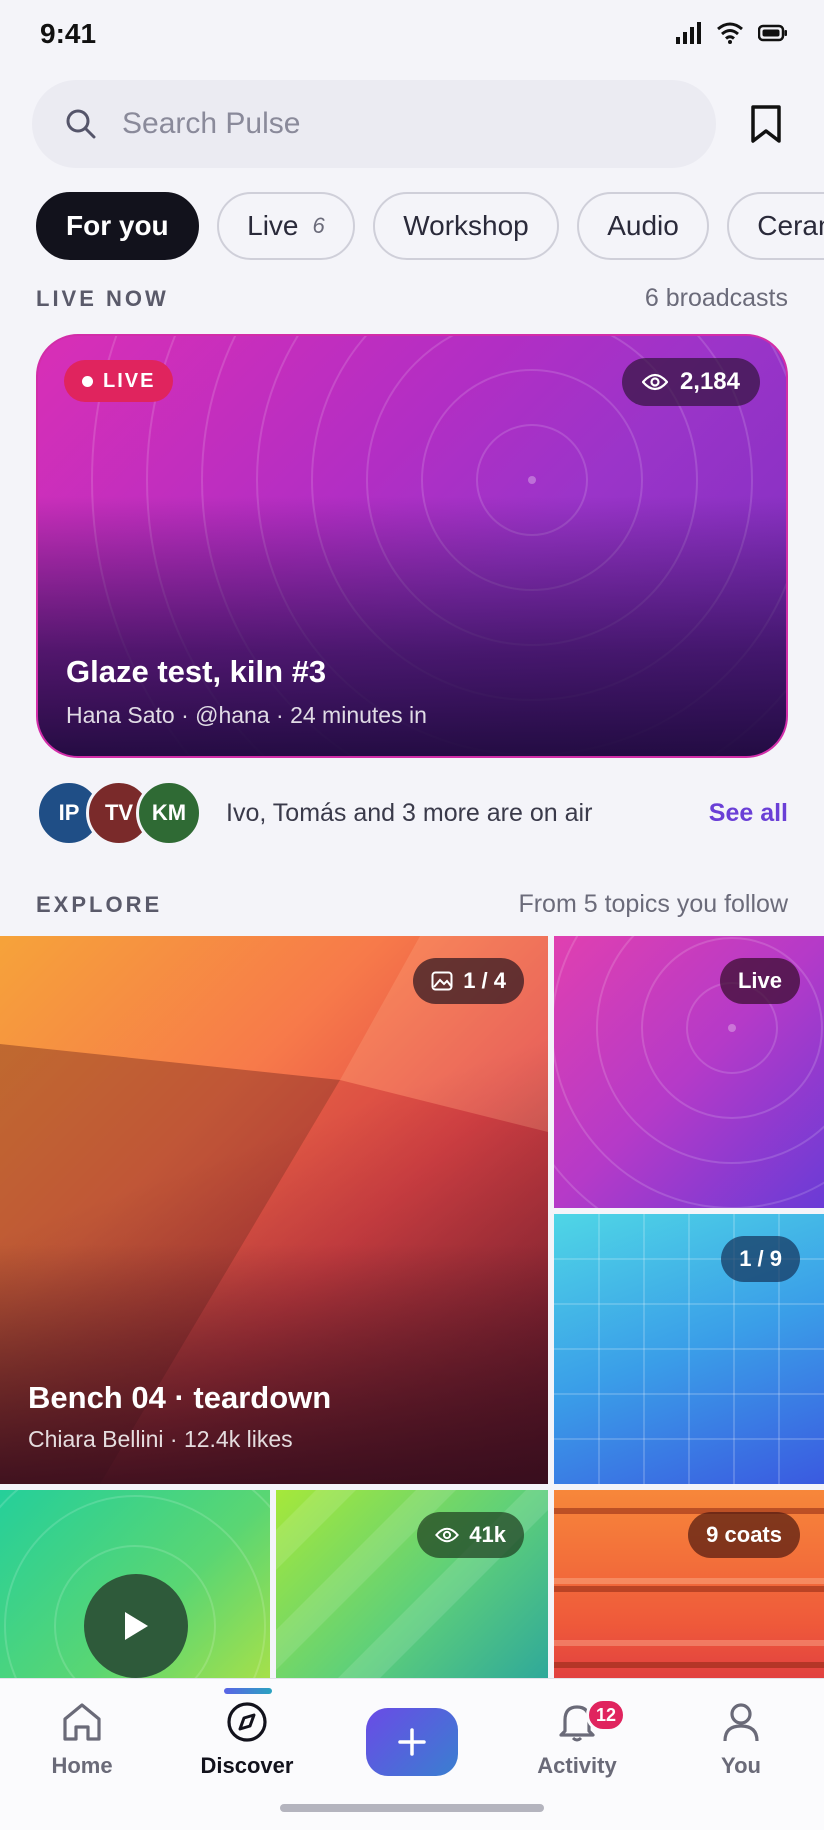  Describe the element at coordinates (402, 124) in the screenshot. I see `search-input` at that location.